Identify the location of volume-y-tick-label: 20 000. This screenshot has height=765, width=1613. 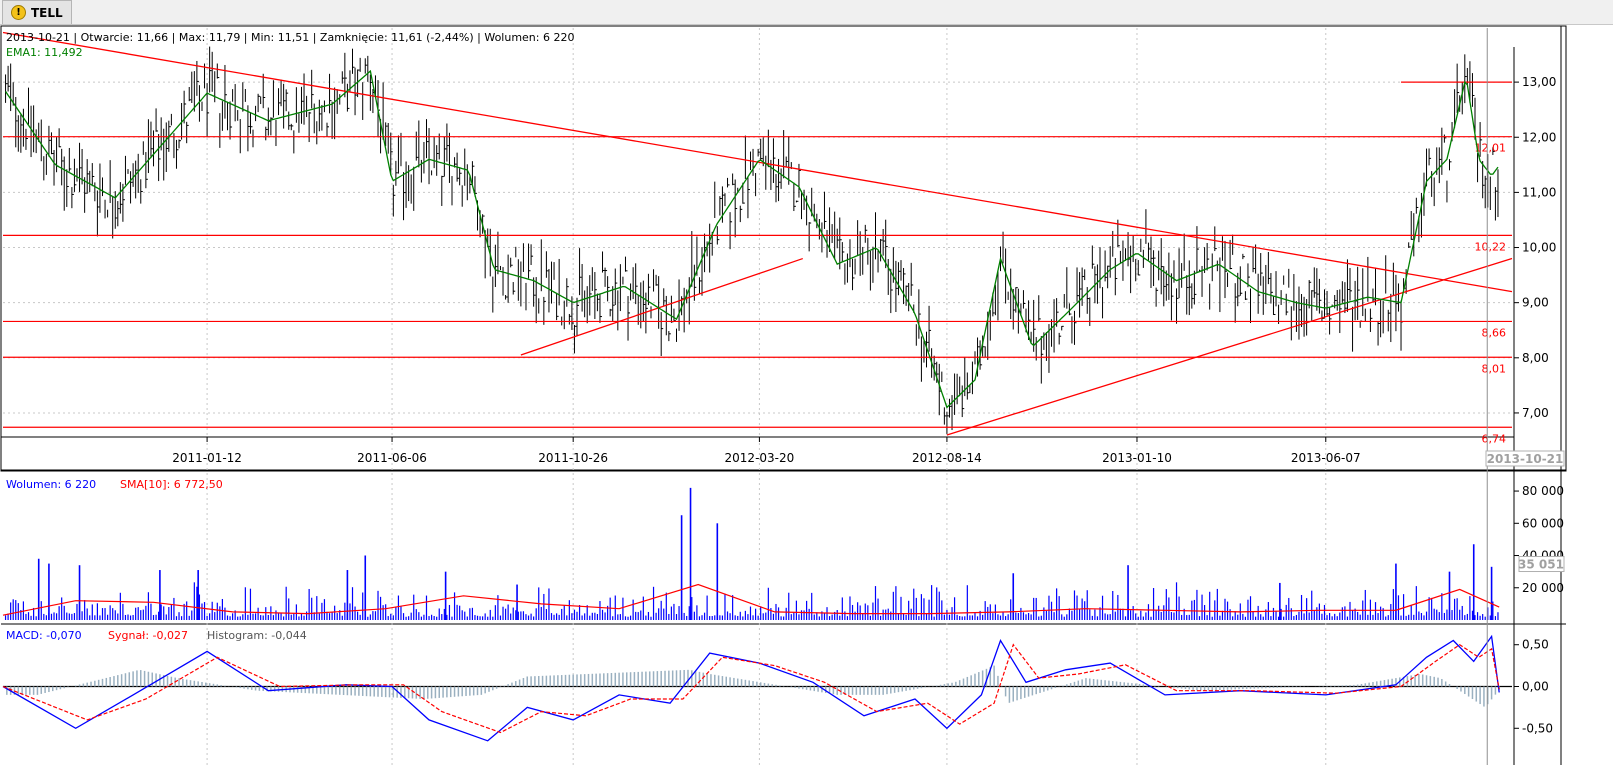
(1543, 588).